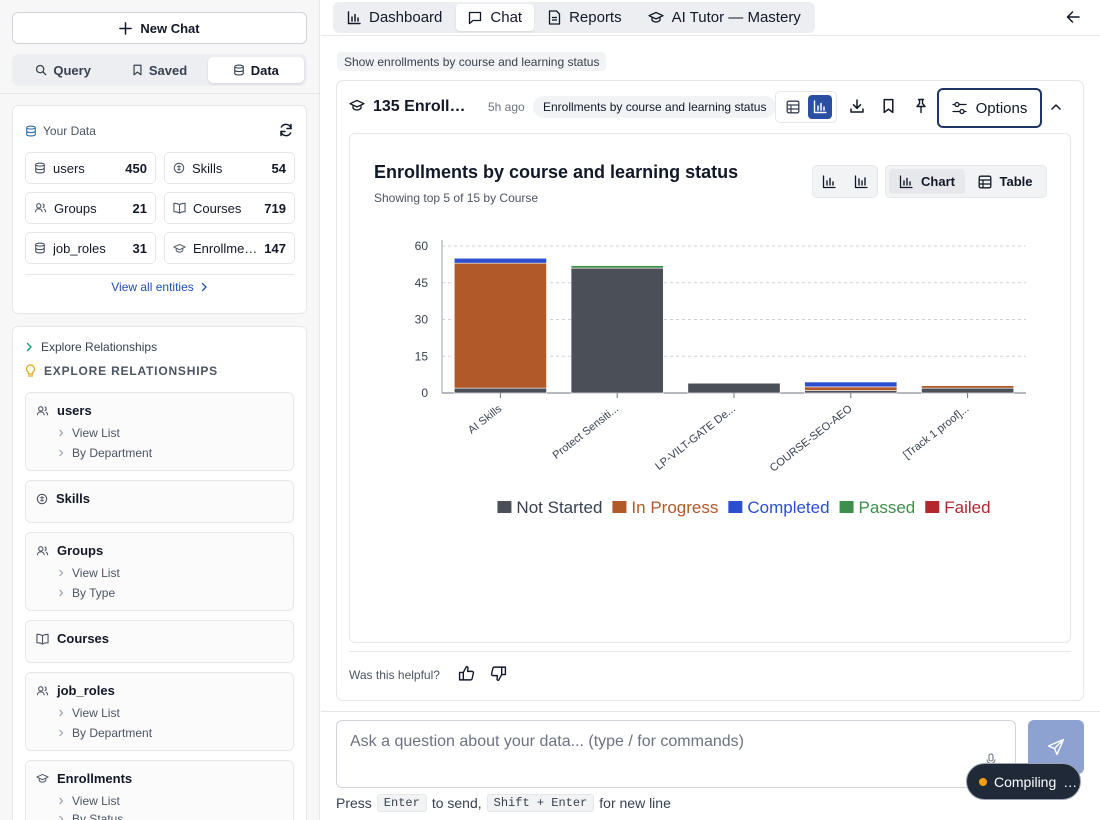 The width and height of the screenshot is (1100, 820). I want to click on entity-courses: Courses 719, so click(229, 208).